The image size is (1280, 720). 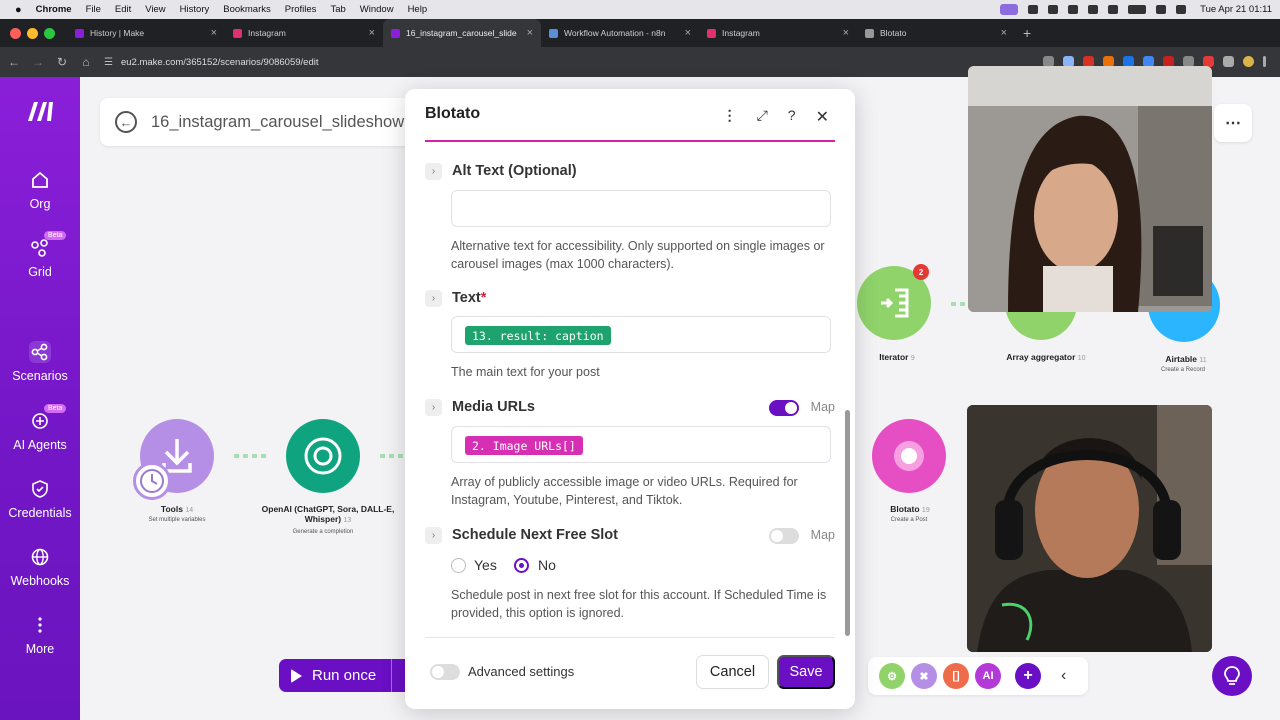 I want to click on menu-view: View, so click(x=155, y=9).